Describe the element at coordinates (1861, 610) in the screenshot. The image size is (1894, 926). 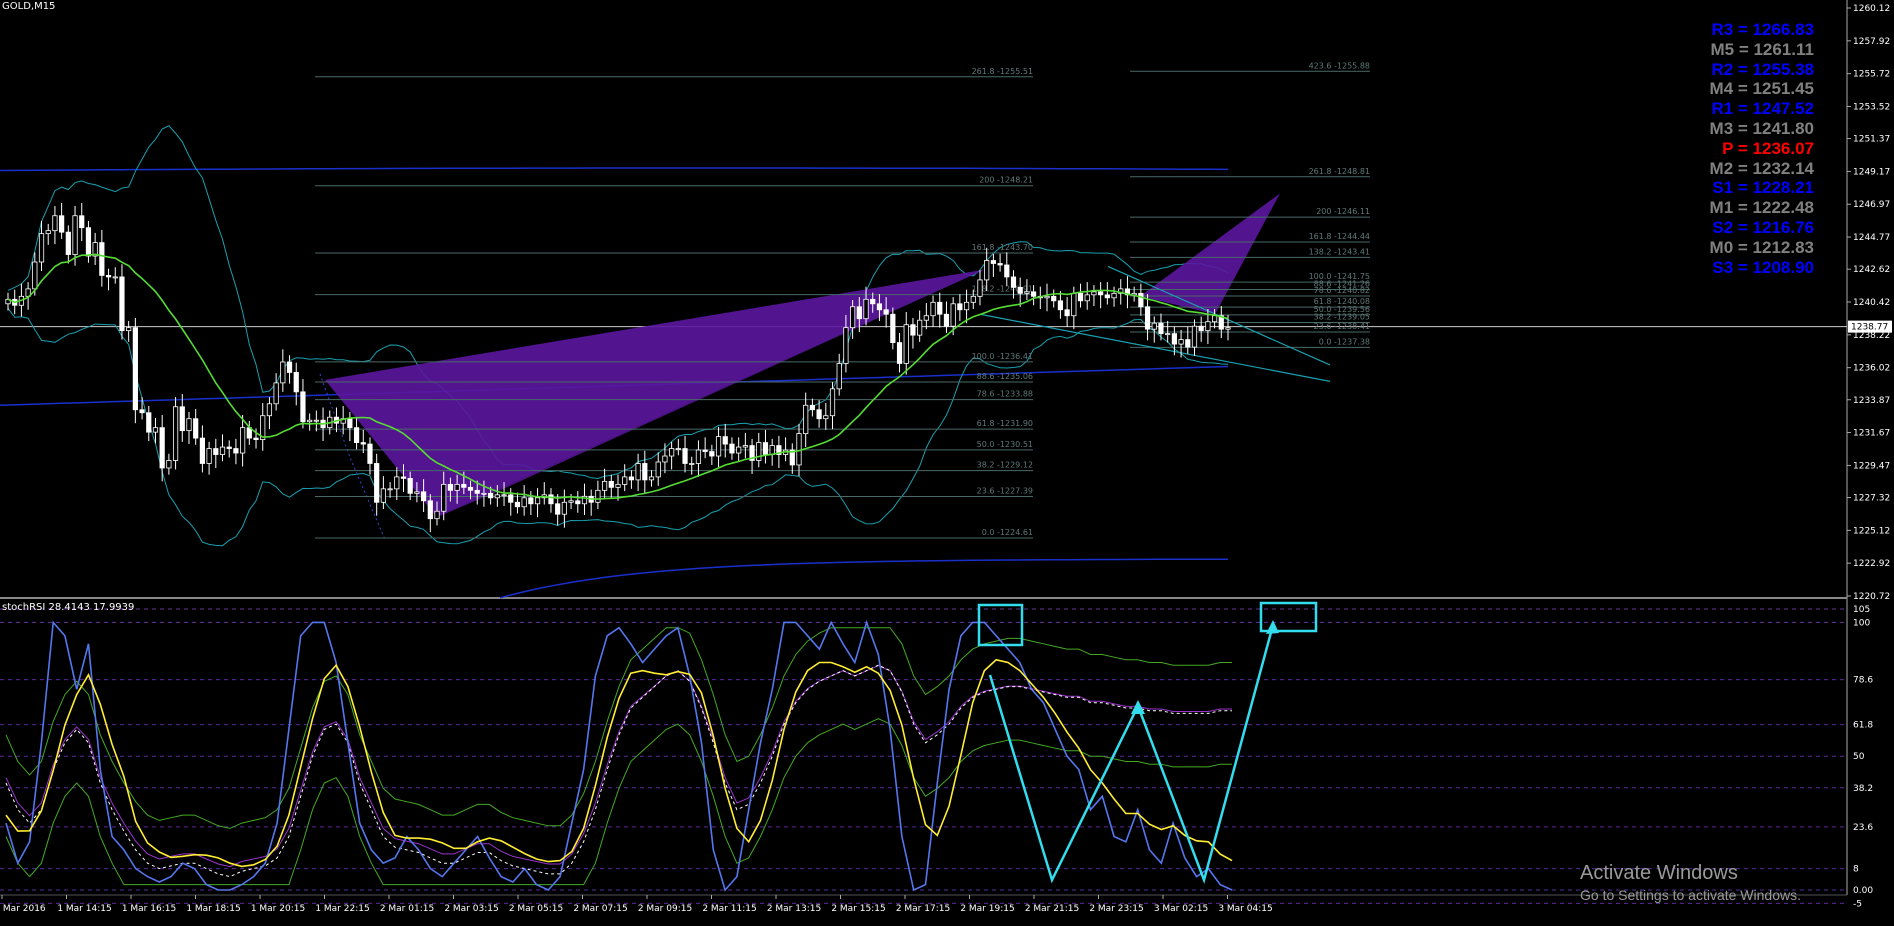
I see `stoch-tick-label: 105` at that location.